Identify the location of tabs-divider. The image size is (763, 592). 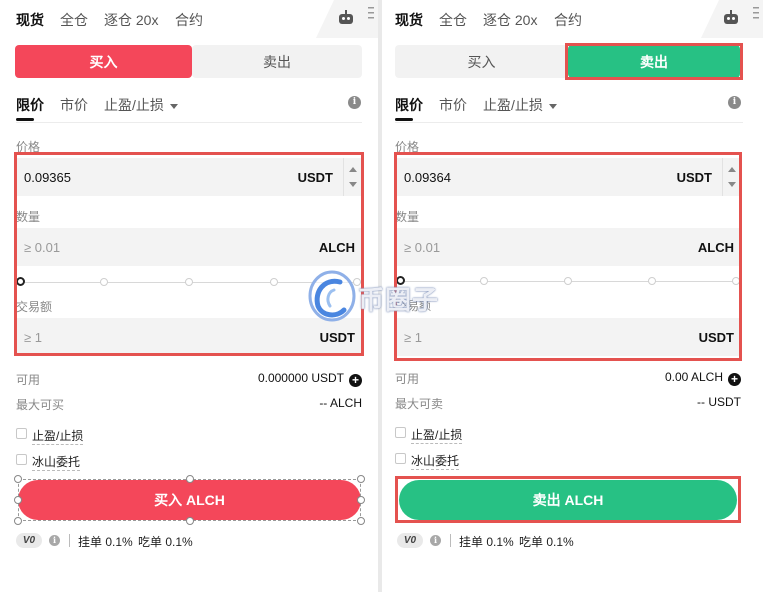
(189, 122).